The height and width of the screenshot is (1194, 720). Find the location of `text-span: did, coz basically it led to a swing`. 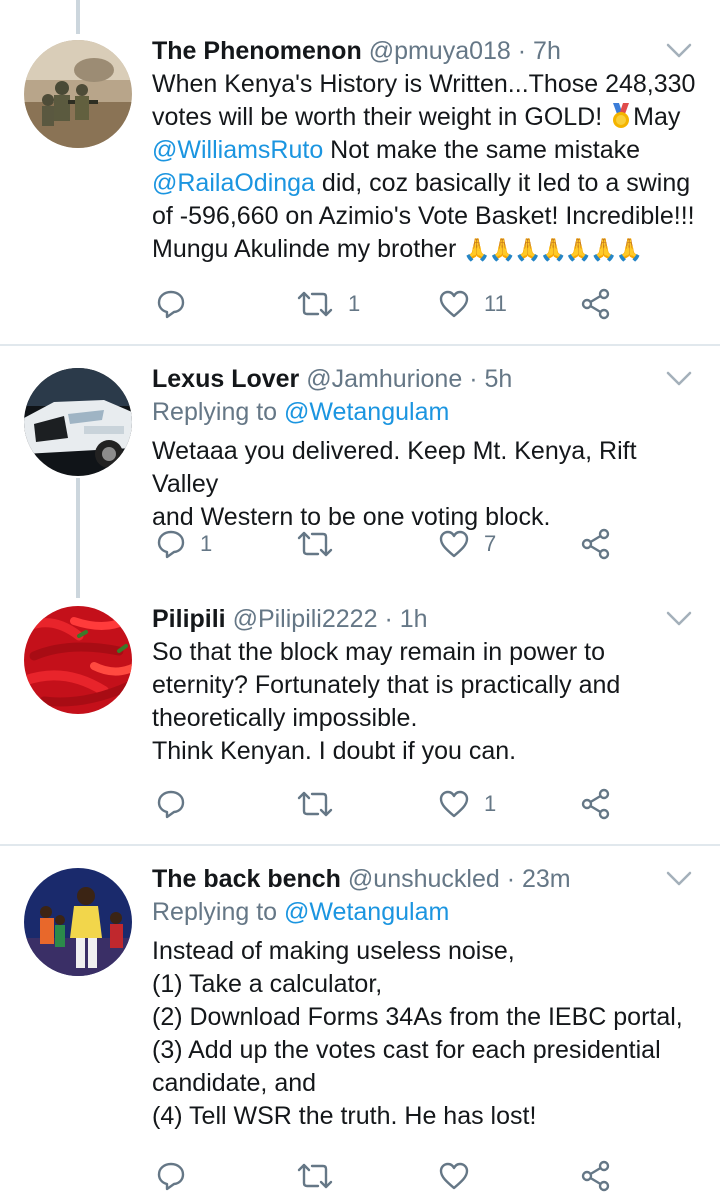

text-span: did, coz basically it led to a swing is located at coordinates (502, 183).